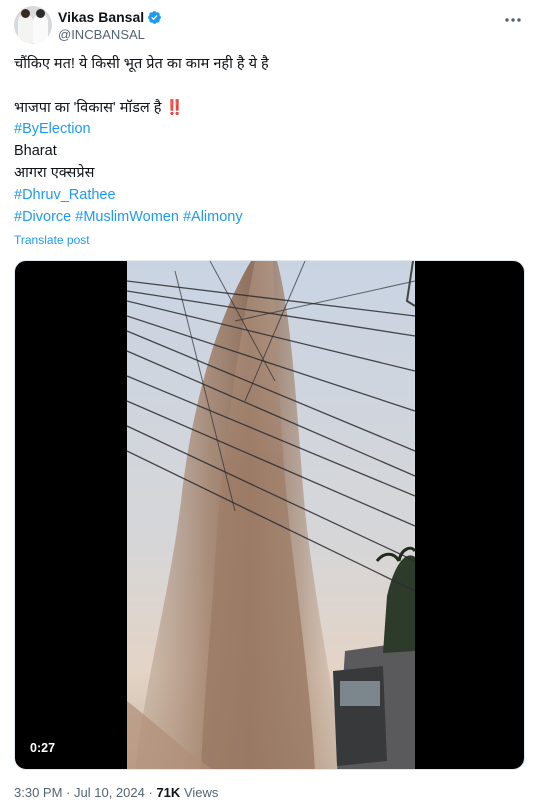 This screenshot has height=806, width=543. Describe the element at coordinates (52, 129) in the screenshot. I see `hashtag-byelection: #ByElection` at that location.